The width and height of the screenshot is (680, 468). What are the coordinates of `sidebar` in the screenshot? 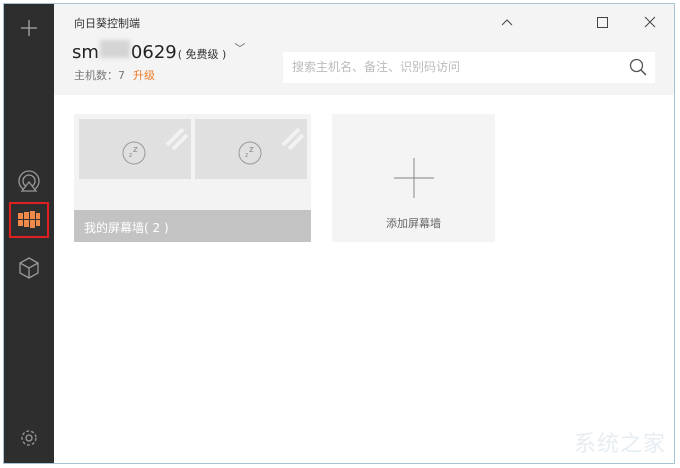 It's located at (29, 233).